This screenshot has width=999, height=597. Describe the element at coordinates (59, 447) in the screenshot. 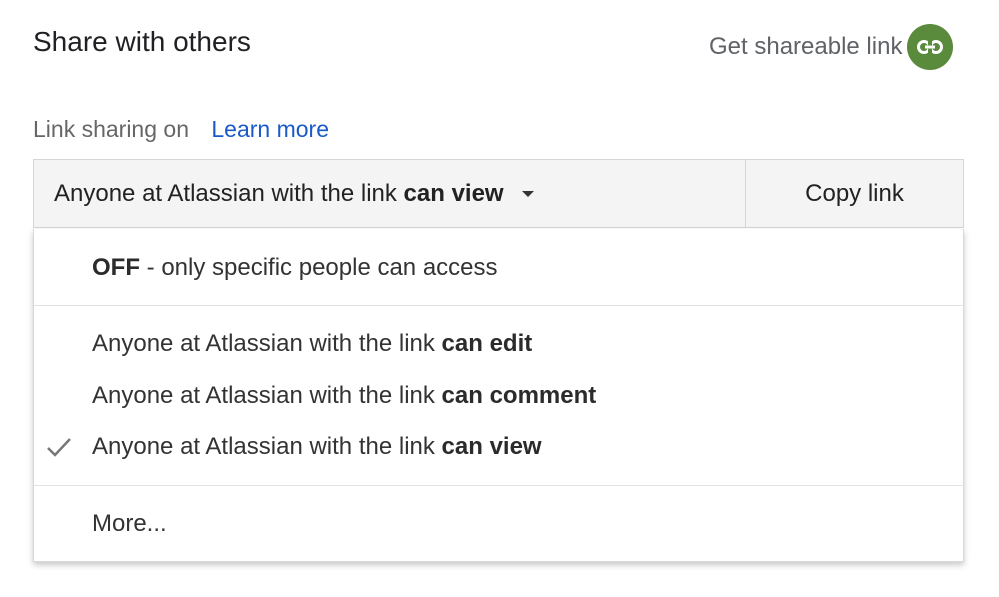

I see `checkmark-icon` at that location.